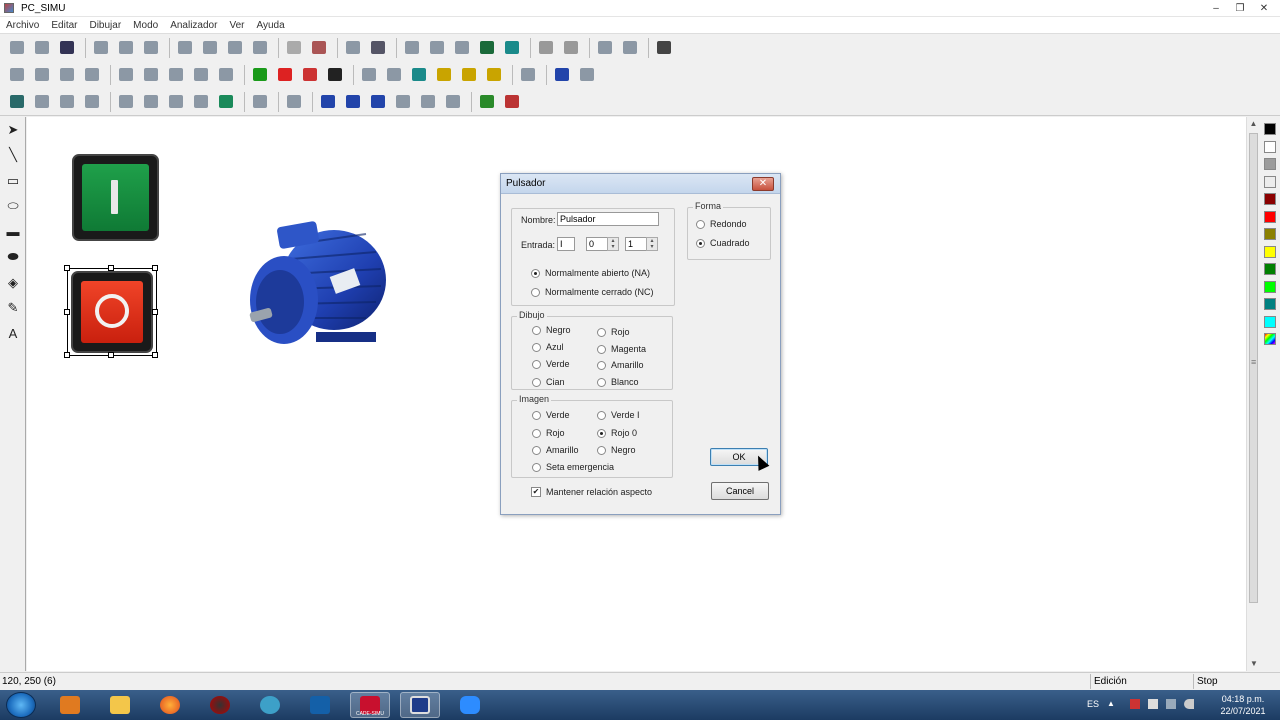 The height and width of the screenshot is (720, 1280). I want to click on hatch-button, so click(428, 102).